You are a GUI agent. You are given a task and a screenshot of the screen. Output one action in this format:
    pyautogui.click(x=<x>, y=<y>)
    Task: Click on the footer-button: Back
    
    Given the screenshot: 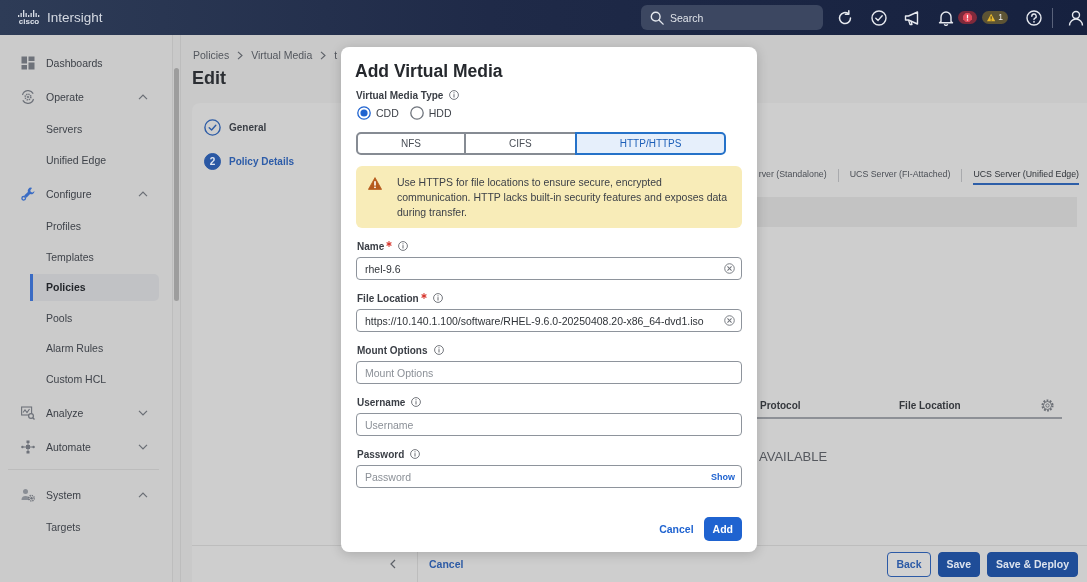 What is the action you would take?
    pyautogui.click(x=909, y=564)
    